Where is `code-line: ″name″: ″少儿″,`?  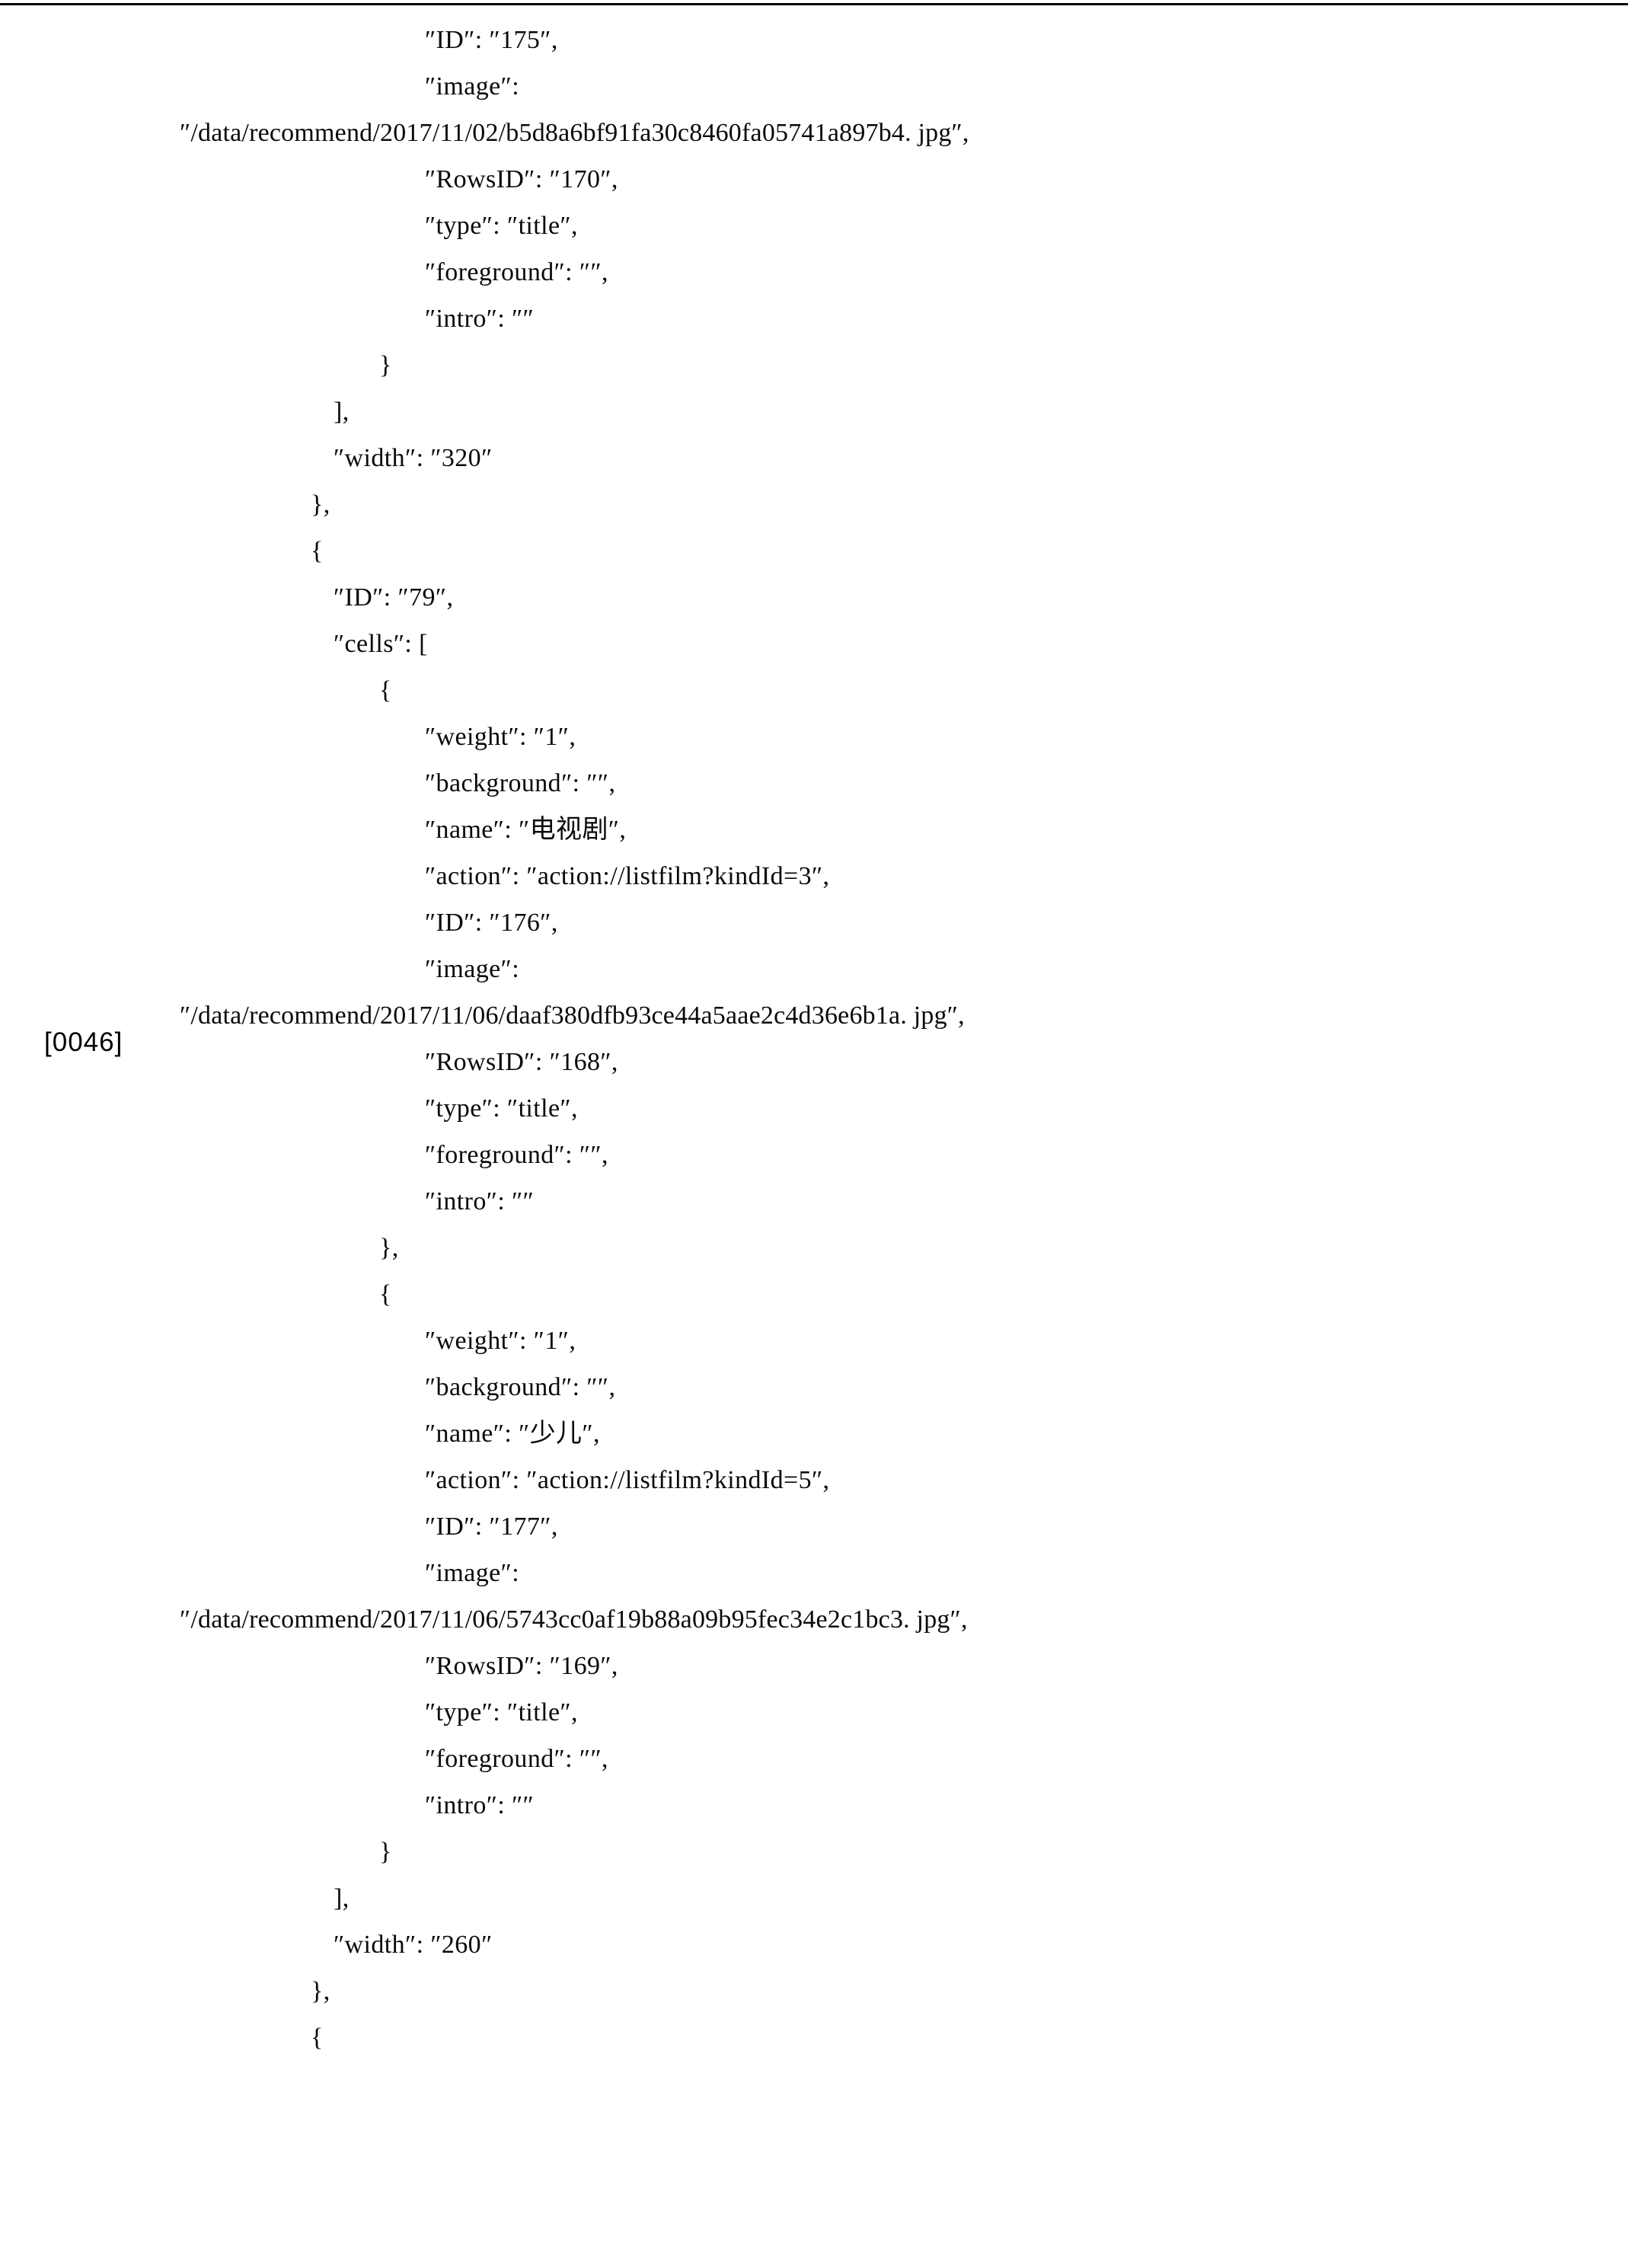 code-line: ″name″: ″少儿″, is located at coordinates (512, 1434).